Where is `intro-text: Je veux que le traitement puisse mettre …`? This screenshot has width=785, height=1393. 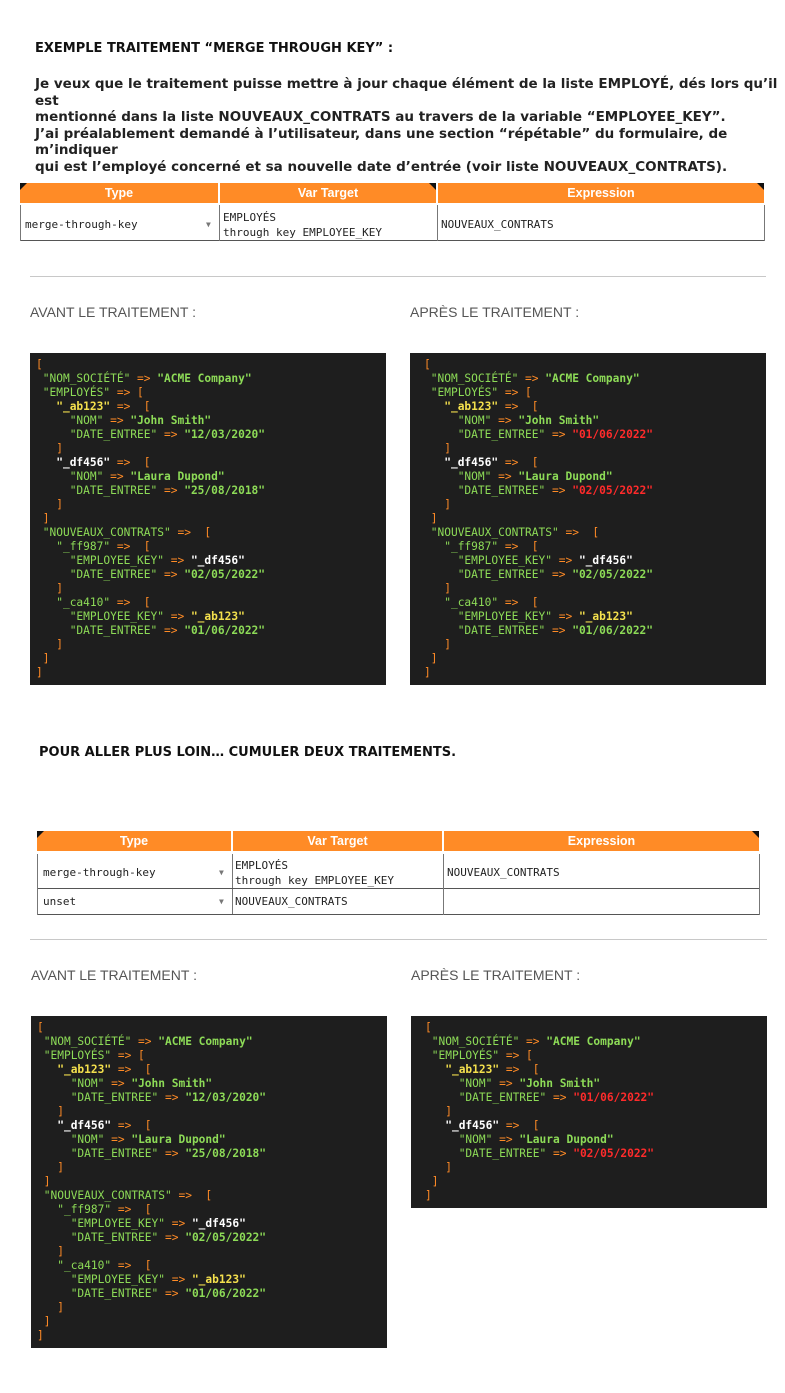
intro-text: Je veux que le traitement puisse mettre … is located at coordinates (410, 125).